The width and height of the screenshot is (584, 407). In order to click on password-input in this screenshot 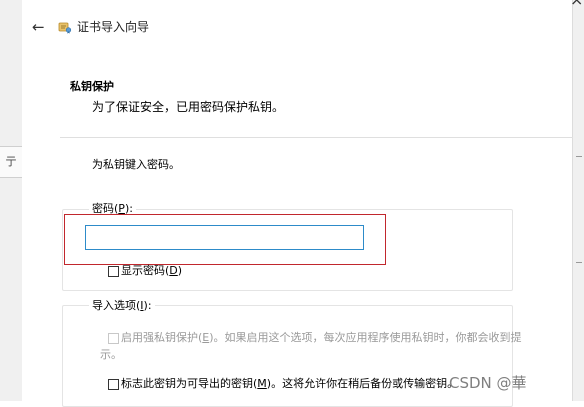, I will do `click(224, 237)`.